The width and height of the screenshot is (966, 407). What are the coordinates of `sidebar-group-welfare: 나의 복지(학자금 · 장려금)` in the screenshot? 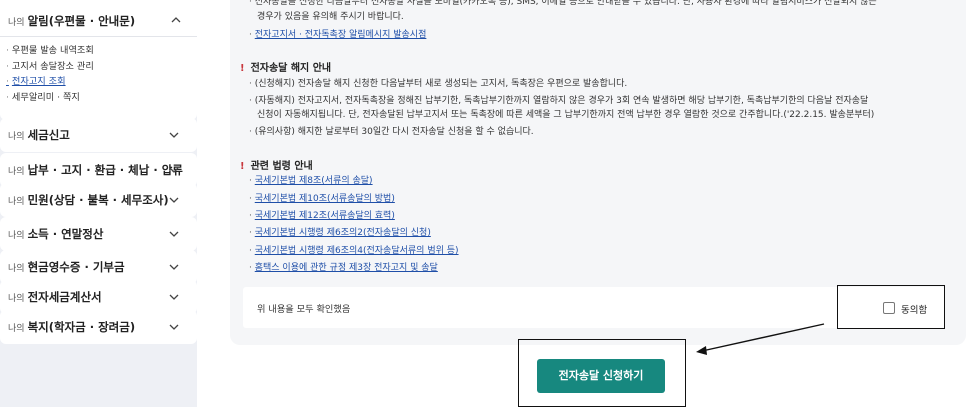 It's located at (98, 327).